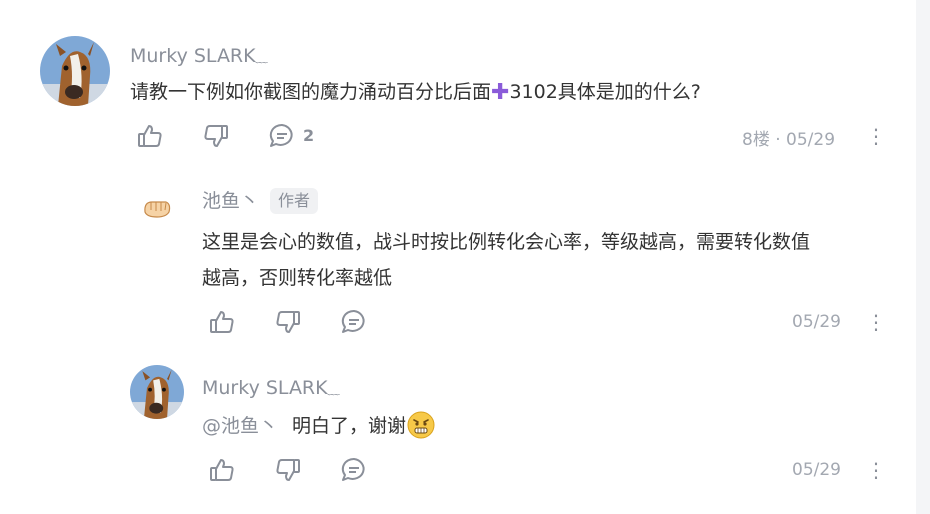 The image size is (930, 514). What do you see at coordinates (199, 57) in the screenshot?
I see `comment-author: Murky SLARK﹏` at bounding box center [199, 57].